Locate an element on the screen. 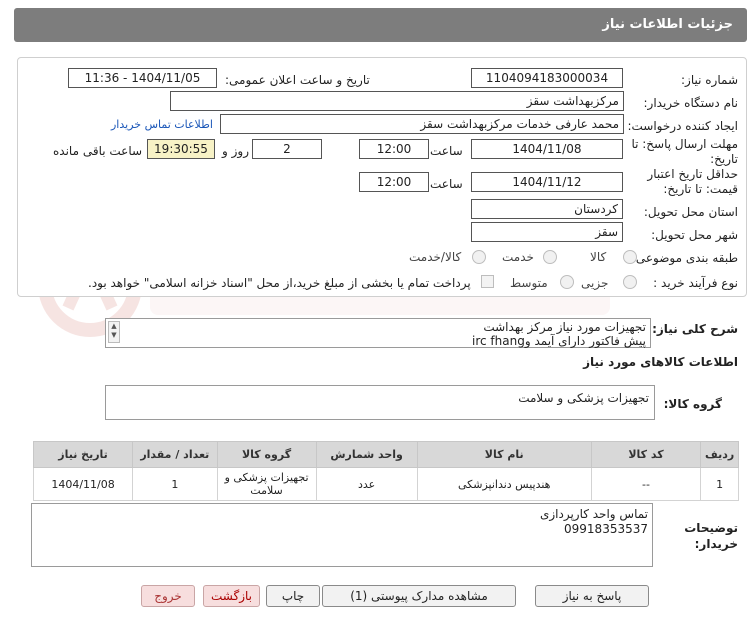 The width and height of the screenshot is (755, 622). goods-section-title: اطلاعات کالاهای مورد نیاز is located at coordinates (660, 362).